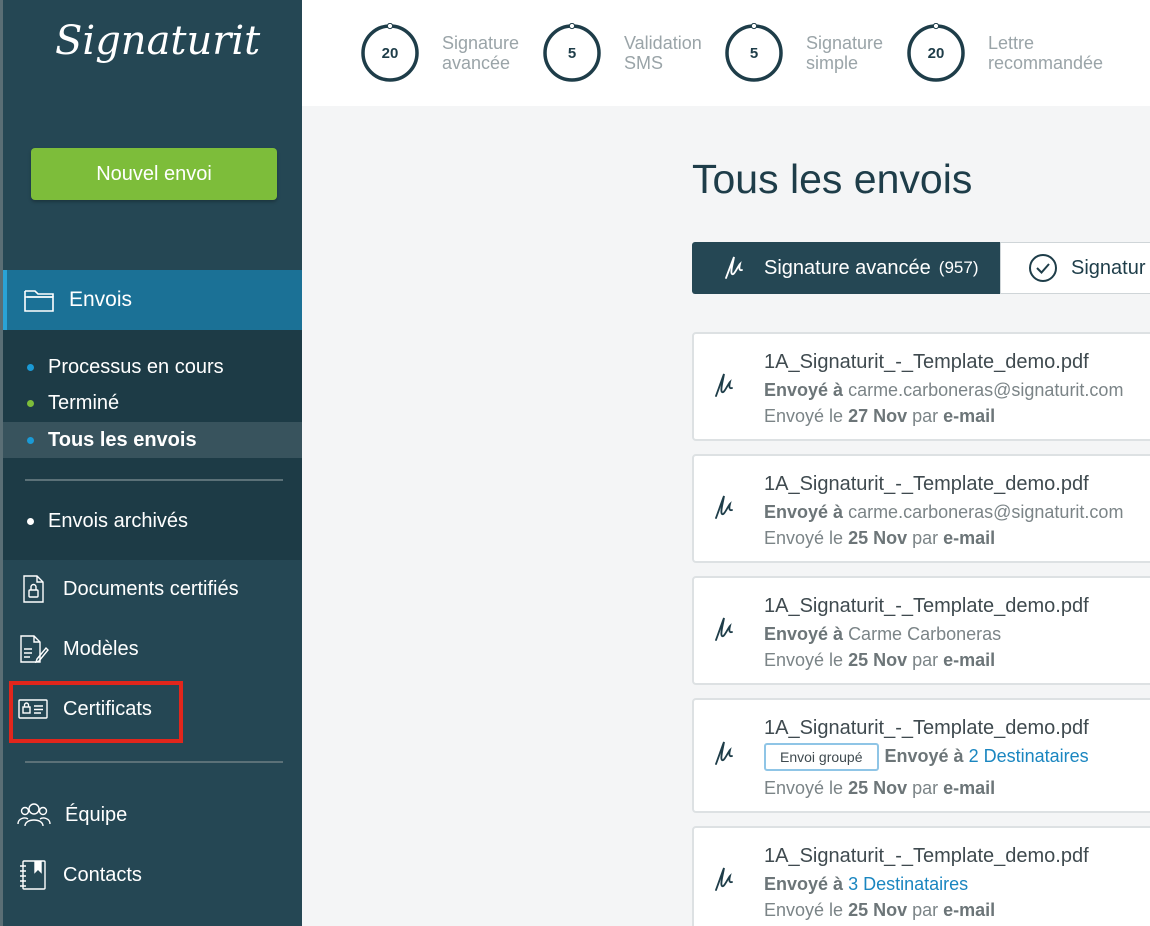 The image size is (1150, 926). I want to click on sidebar-item-label: Équipe, so click(96, 814).